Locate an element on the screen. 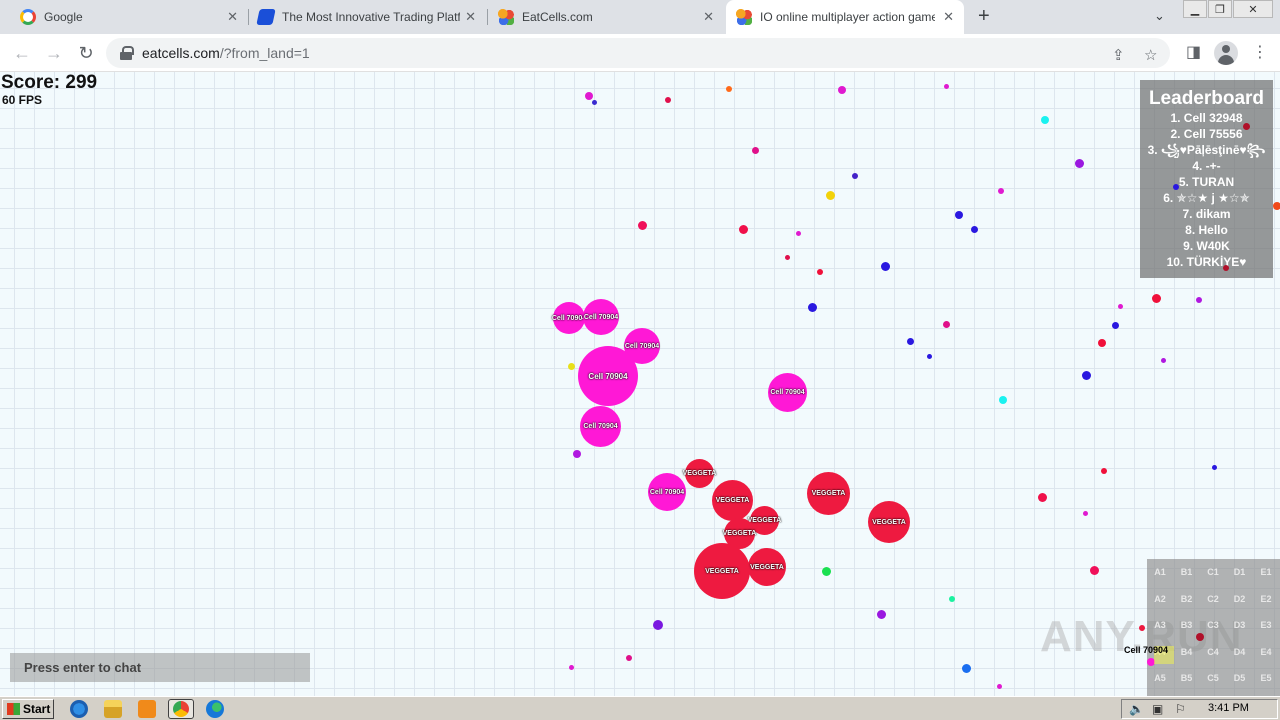  media-player-icon is located at coordinates (147, 709).